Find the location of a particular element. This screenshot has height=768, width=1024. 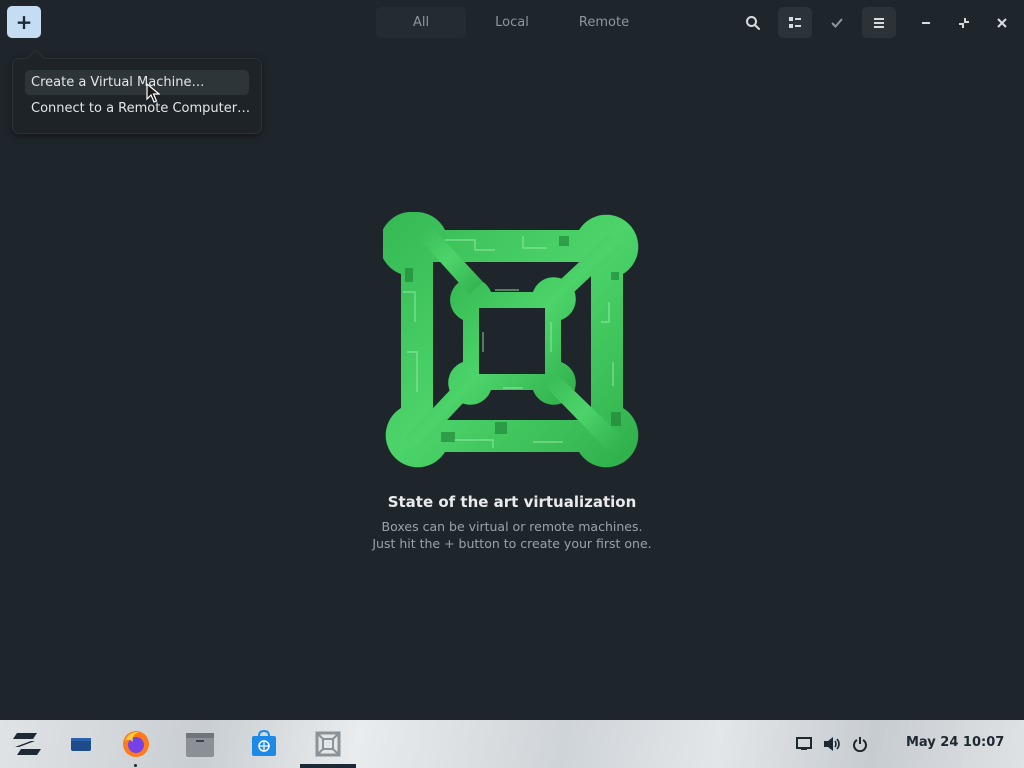

screen-tray-button is located at coordinates (804, 744).